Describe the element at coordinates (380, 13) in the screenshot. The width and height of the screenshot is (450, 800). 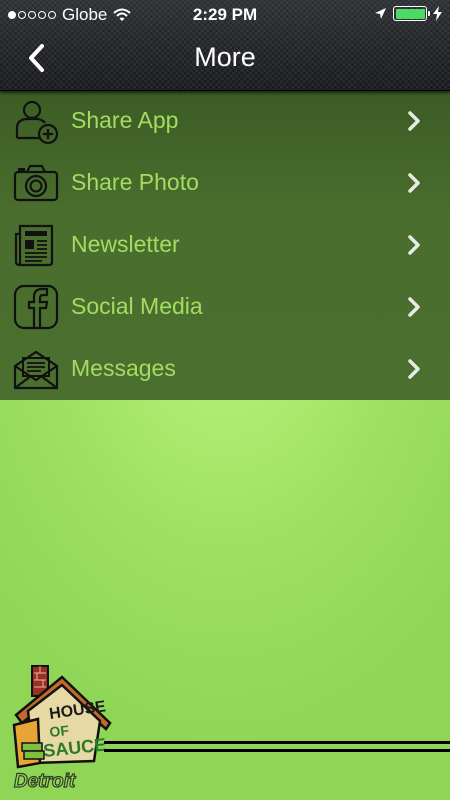
I see `location-arrow-icon` at that location.